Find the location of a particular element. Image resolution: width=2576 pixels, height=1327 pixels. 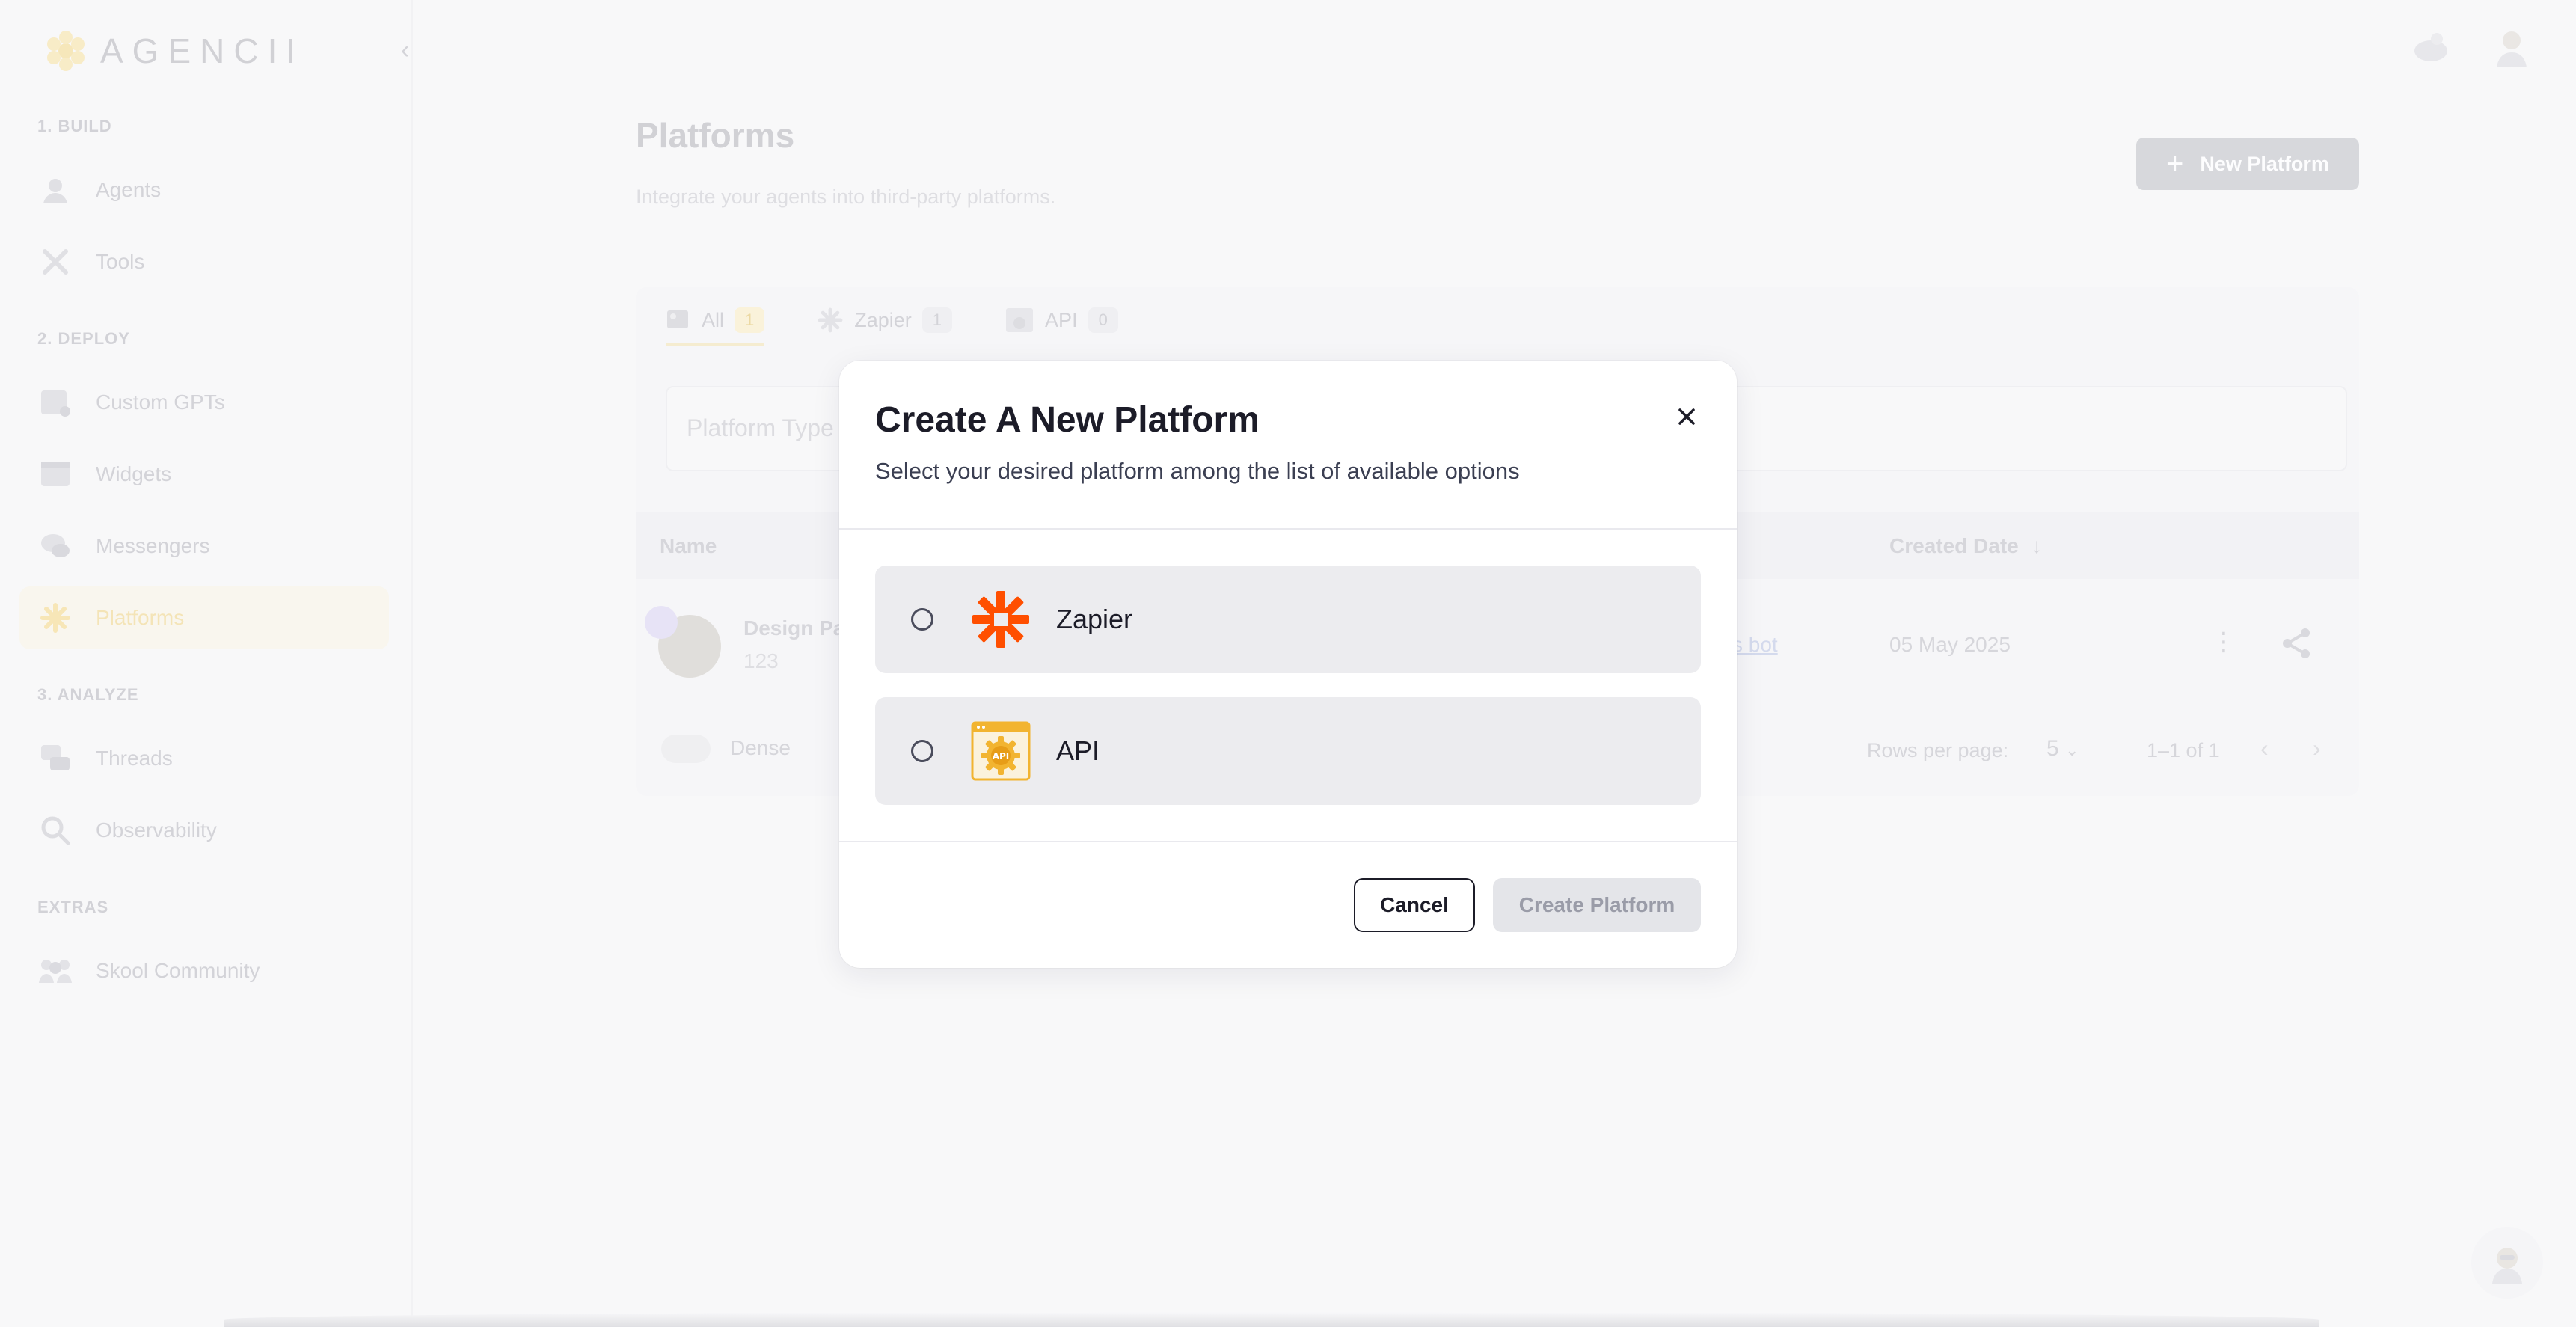

dialog-title: Create A New Platform is located at coordinates (1067, 420).